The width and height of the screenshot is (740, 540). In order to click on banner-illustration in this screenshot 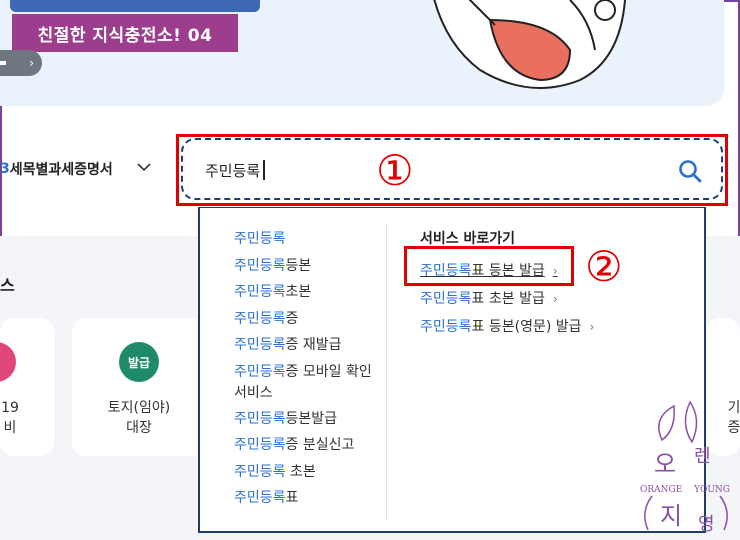, I will do `click(529, 44)`.